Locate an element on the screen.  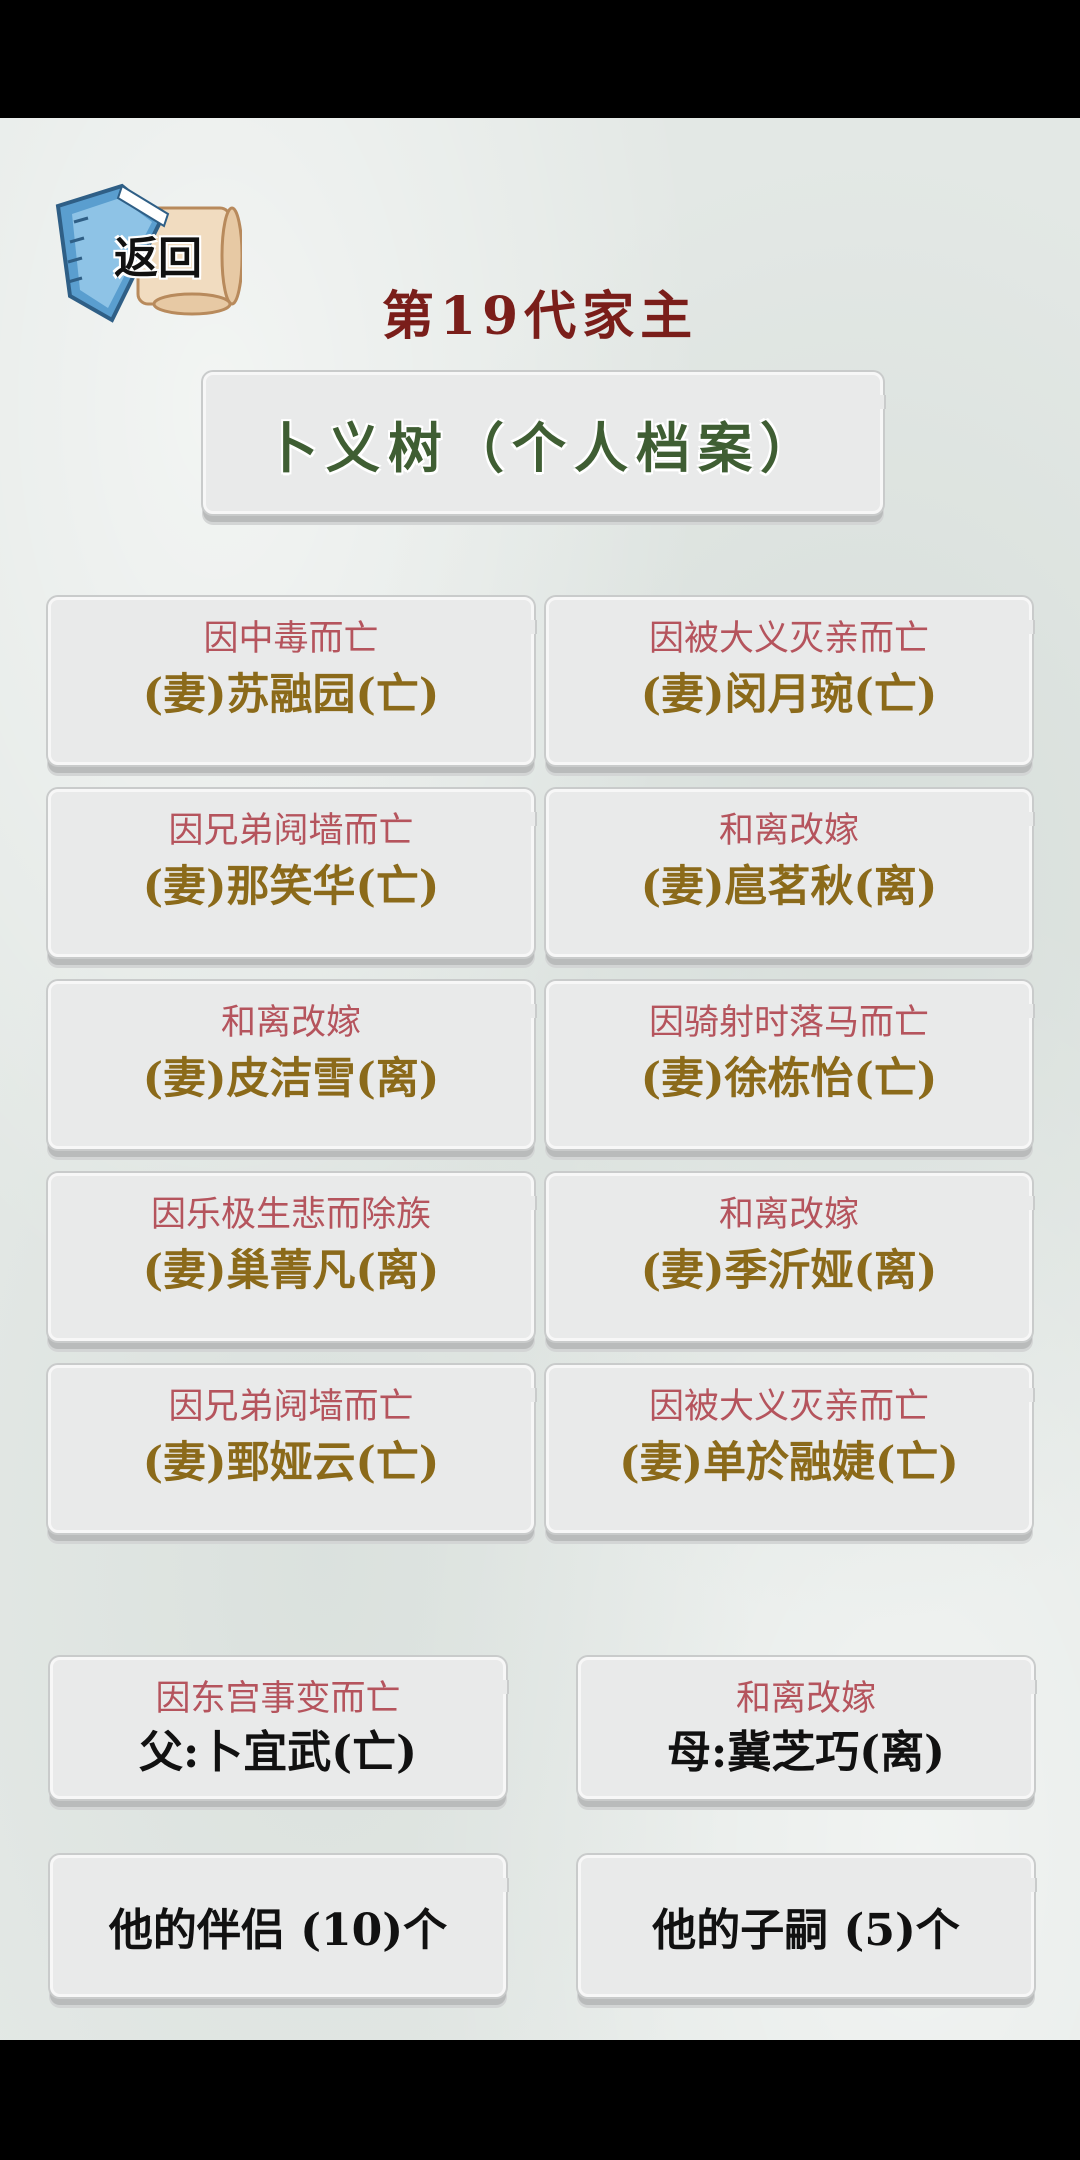
spouse-name: (妻)皮洁雪(离) is located at coordinates (291, 1079).